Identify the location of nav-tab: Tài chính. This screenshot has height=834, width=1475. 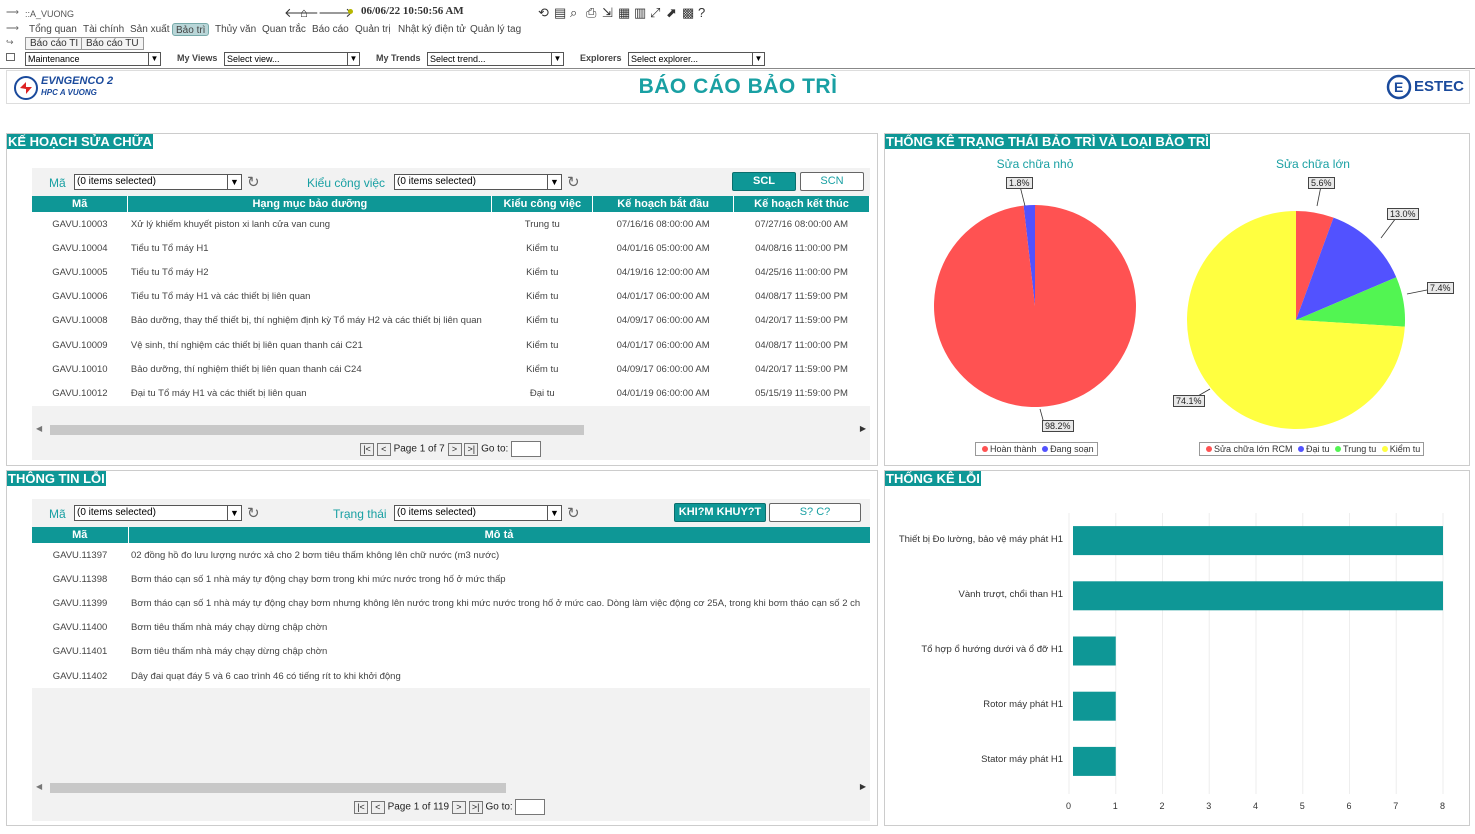
(103, 29).